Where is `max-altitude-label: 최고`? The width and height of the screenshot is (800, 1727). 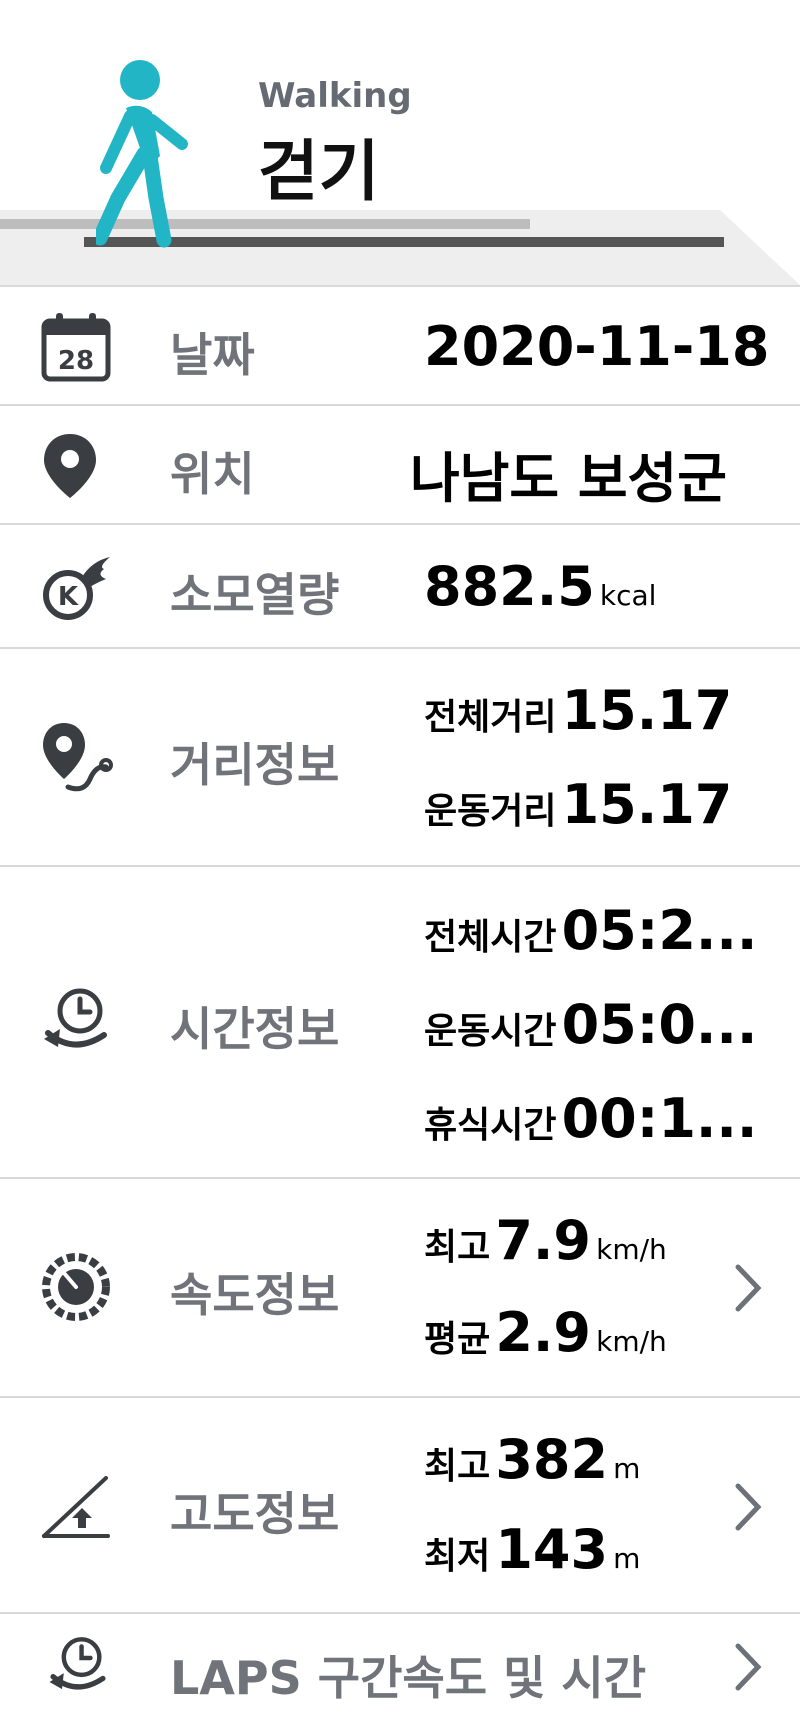
max-altitude-label: 최고 is located at coordinates (457, 1466).